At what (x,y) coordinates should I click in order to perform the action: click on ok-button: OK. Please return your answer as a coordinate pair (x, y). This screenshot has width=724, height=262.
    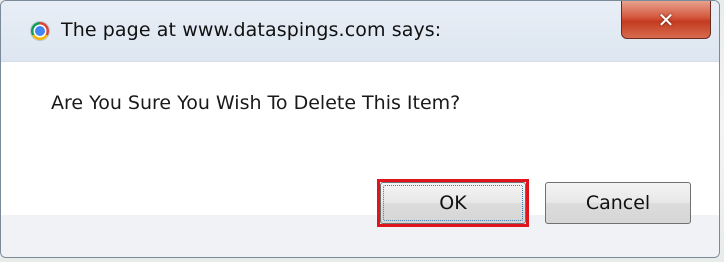
    Looking at the image, I should click on (453, 203).